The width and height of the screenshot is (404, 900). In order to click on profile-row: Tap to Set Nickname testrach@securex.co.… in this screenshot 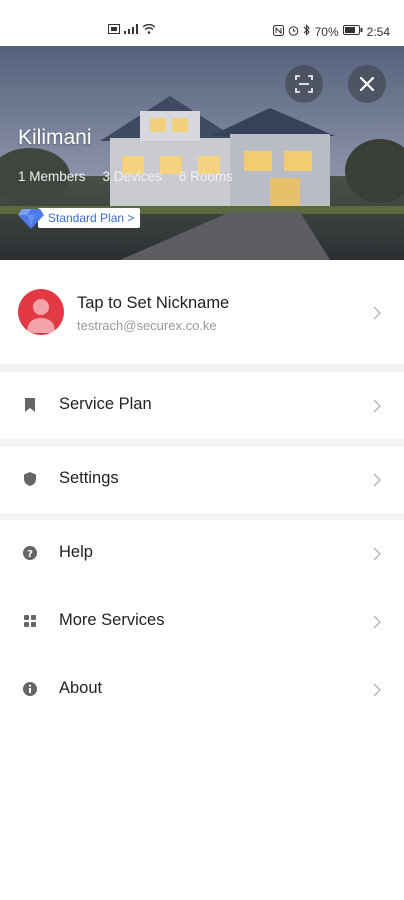, I will do `click(202, 312)`.